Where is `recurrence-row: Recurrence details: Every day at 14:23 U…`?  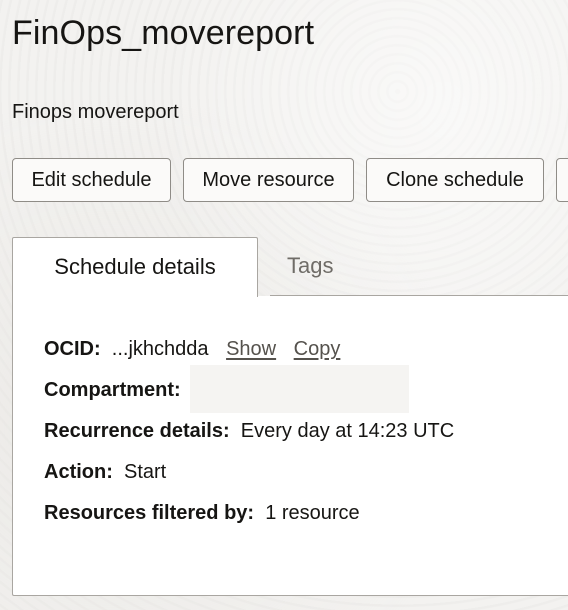
recurrence-row: Recurrence details: Every day at 14:23 U… is located at coordinates (249, 431).